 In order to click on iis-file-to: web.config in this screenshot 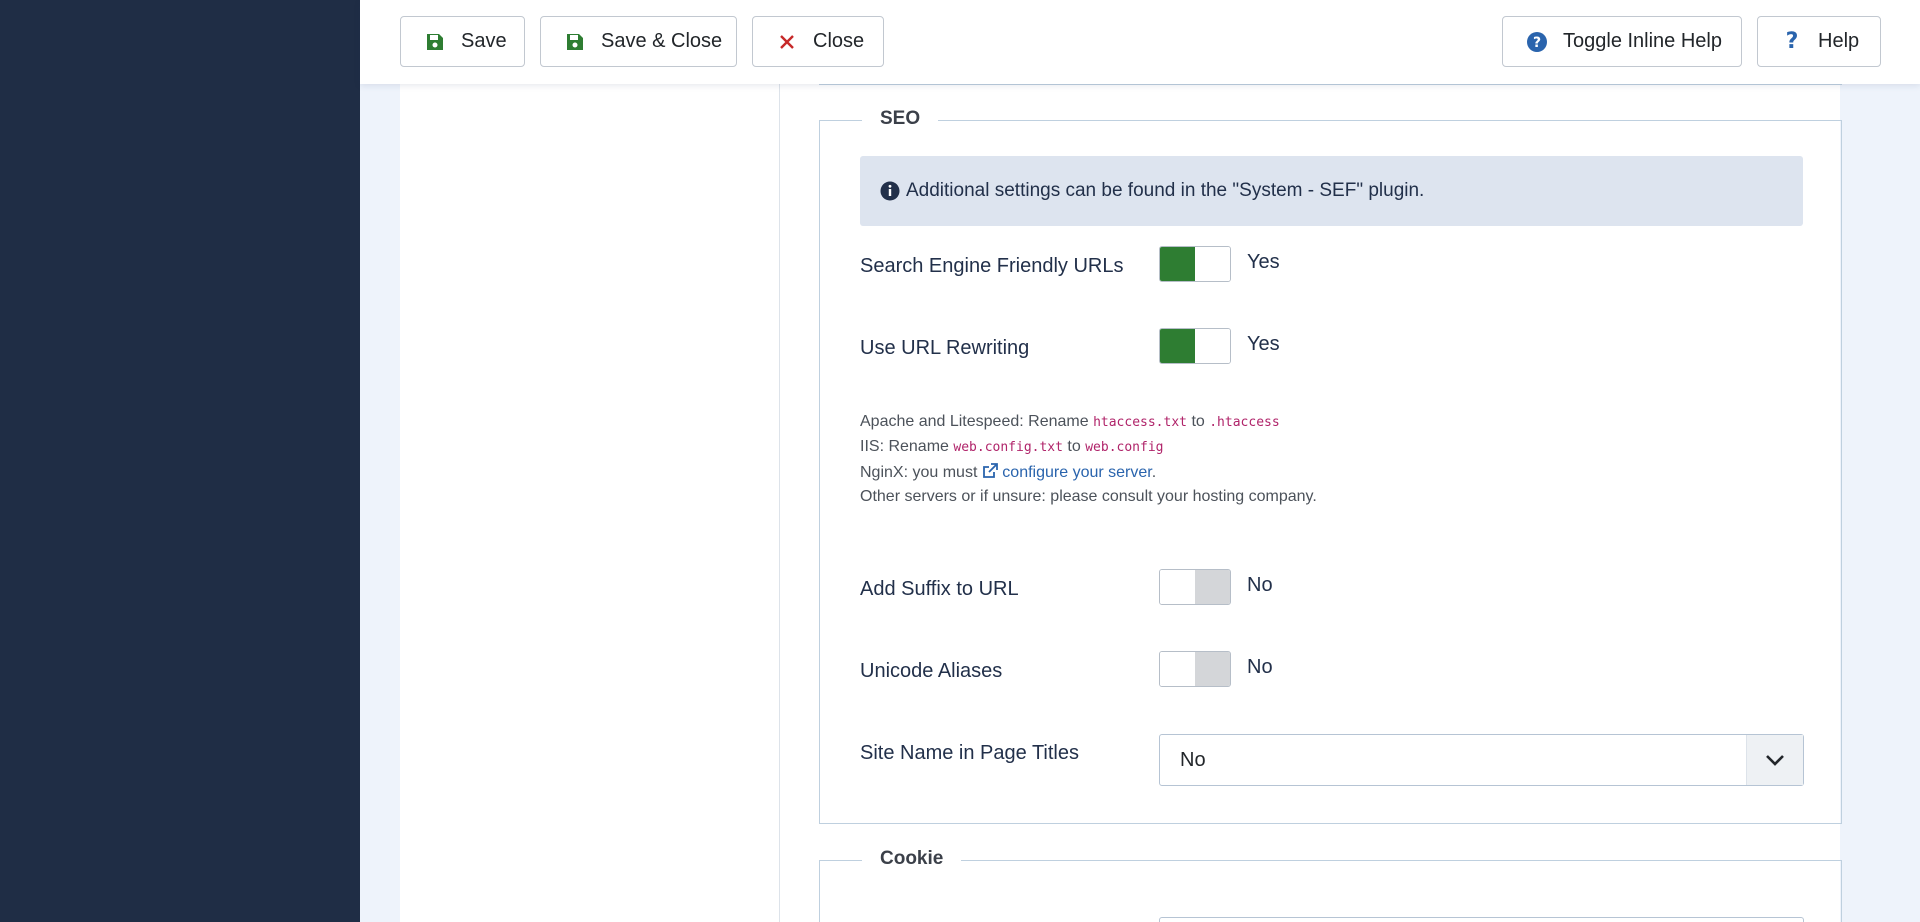, I will do `click(1124, 447)`.